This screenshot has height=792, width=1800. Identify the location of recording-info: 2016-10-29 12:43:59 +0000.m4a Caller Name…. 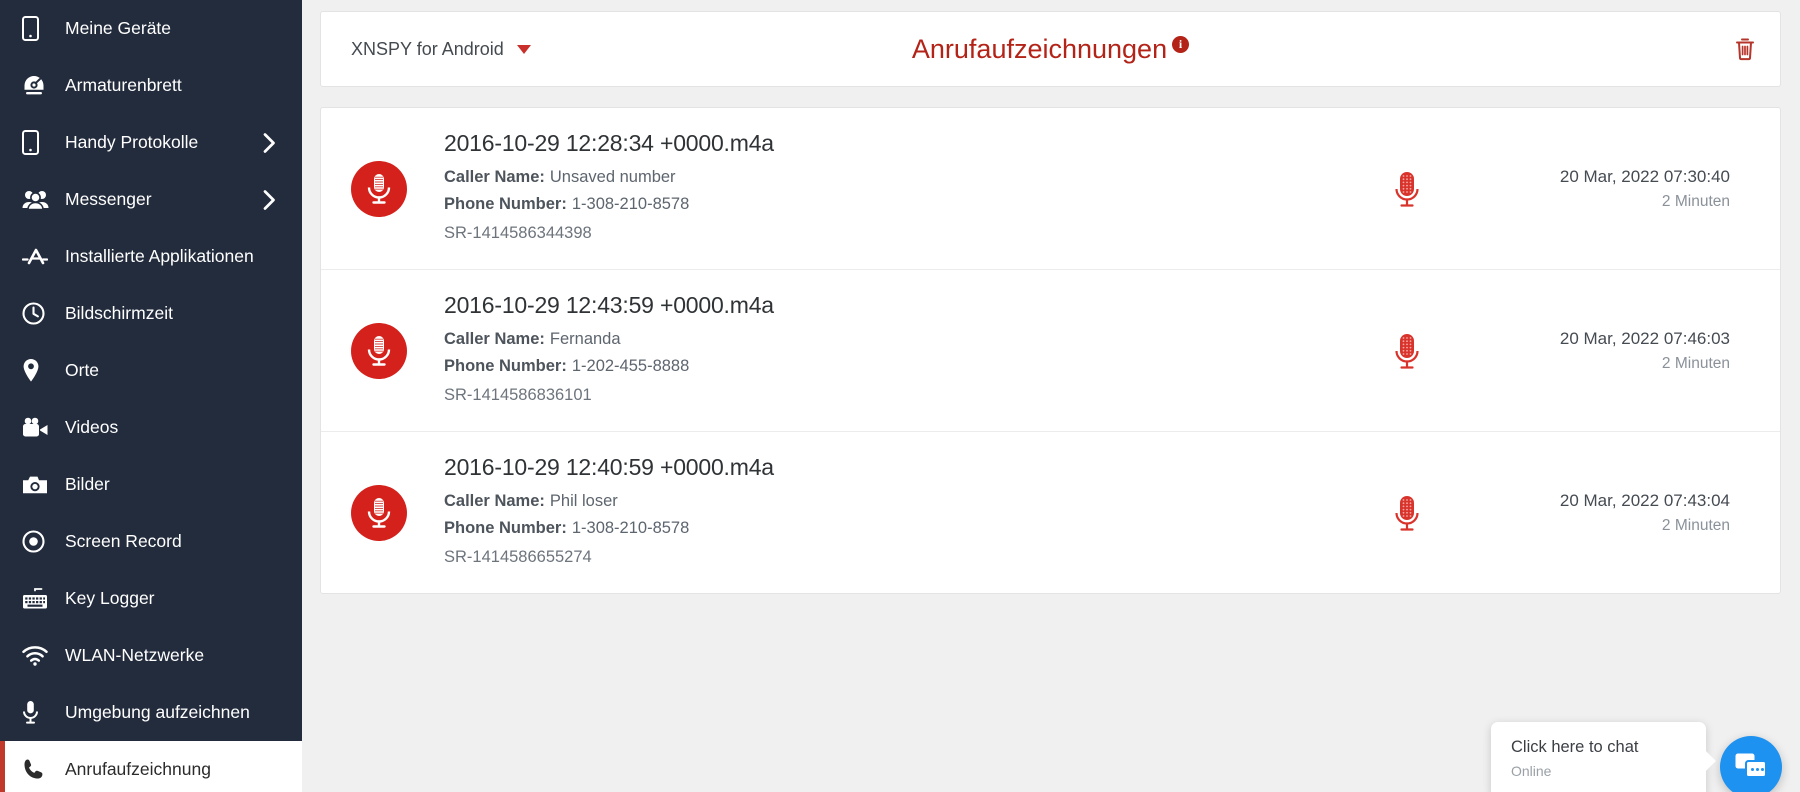
(919, 350).